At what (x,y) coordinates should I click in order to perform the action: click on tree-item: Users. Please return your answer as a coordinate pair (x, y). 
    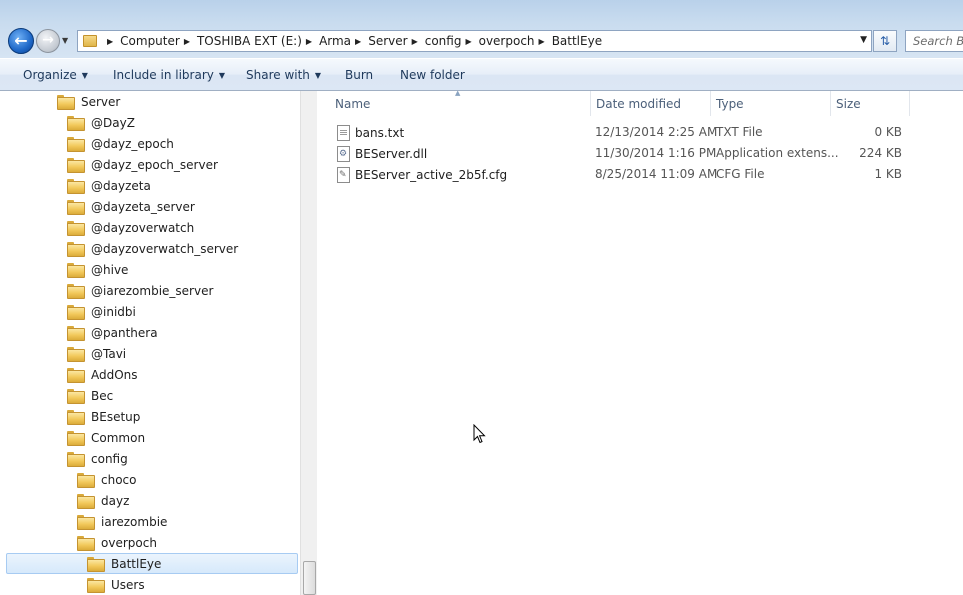
    Looking at the image, I should click on (116, 584).